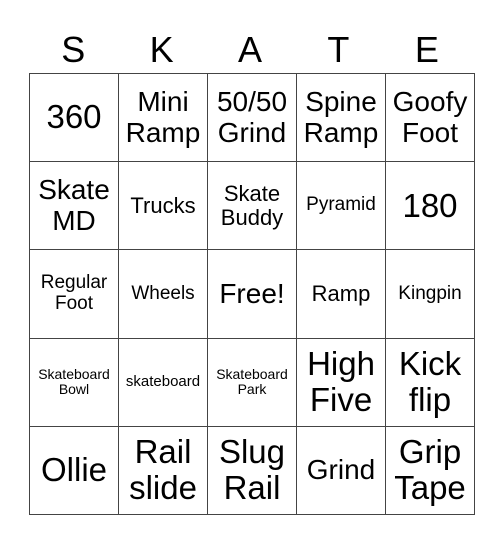  Describe the element at coordinates (430, 206) in the screenshot. I see `bingo-cell: 180` at that location.